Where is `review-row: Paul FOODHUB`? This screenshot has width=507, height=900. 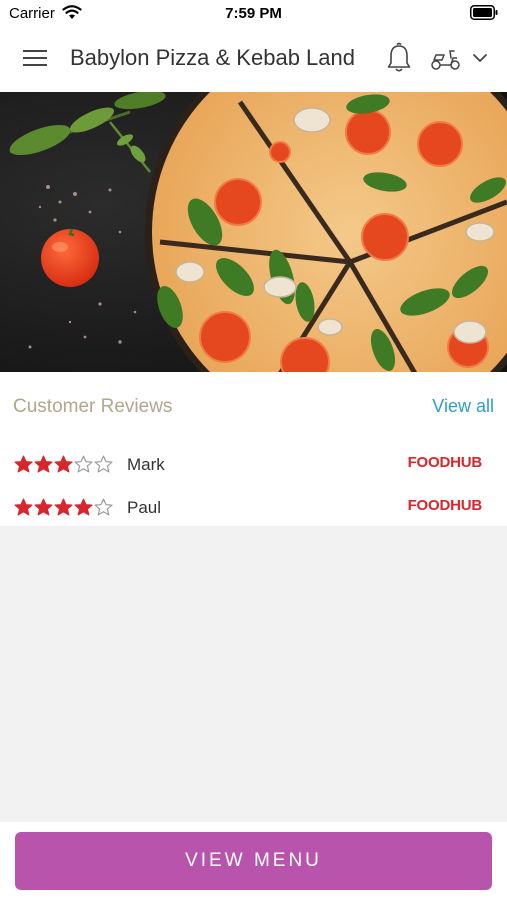 review-row: Paul FOODHUB is located at coordinates (253, 510).